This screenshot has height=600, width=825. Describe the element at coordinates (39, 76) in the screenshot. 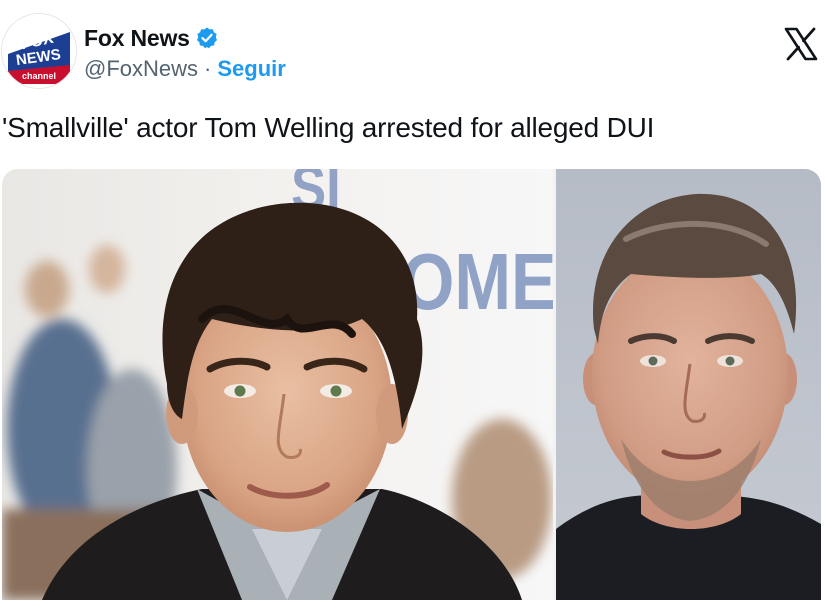

I see `logo-text-bottom: channel` at that location.